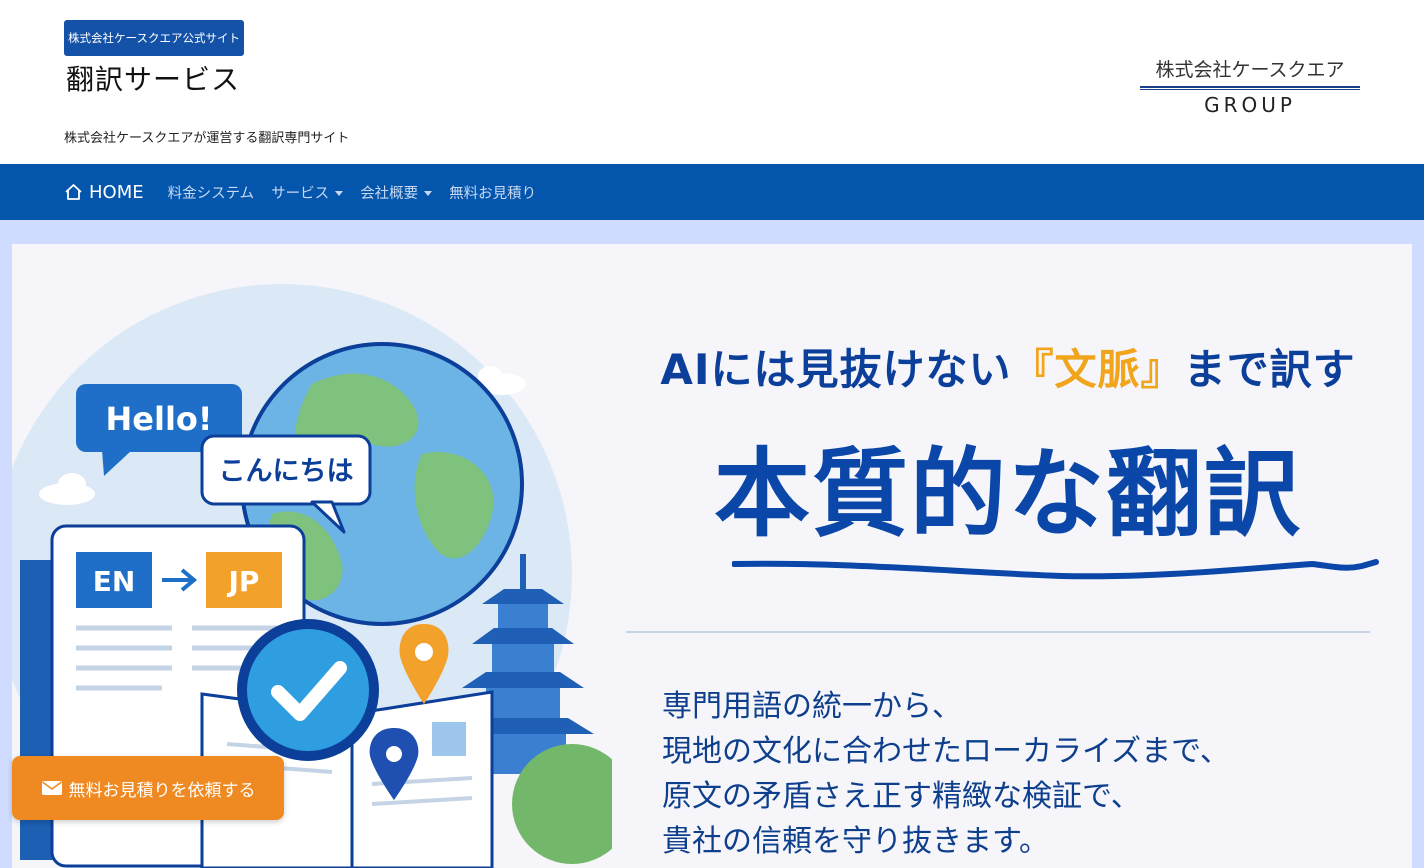 The image size is (1424, 868). Describe the element at coordinates (1250, 105) in the screenshot. I see `group-logo-sub: GROUP` at that location.